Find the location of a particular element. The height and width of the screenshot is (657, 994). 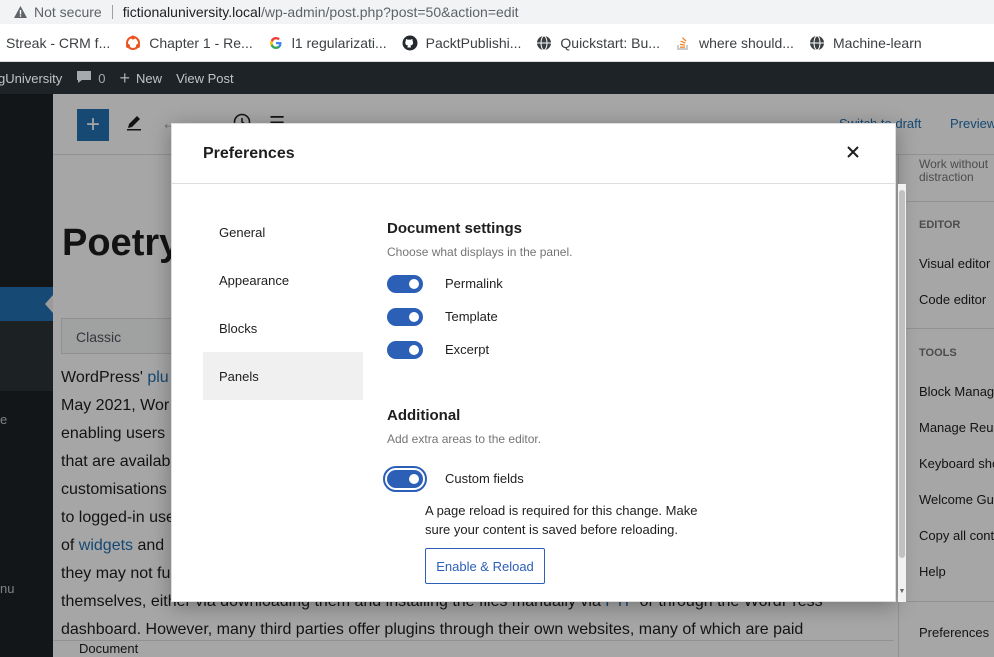

excerpt-label: Excerpt is located at coordinates (467, 349).